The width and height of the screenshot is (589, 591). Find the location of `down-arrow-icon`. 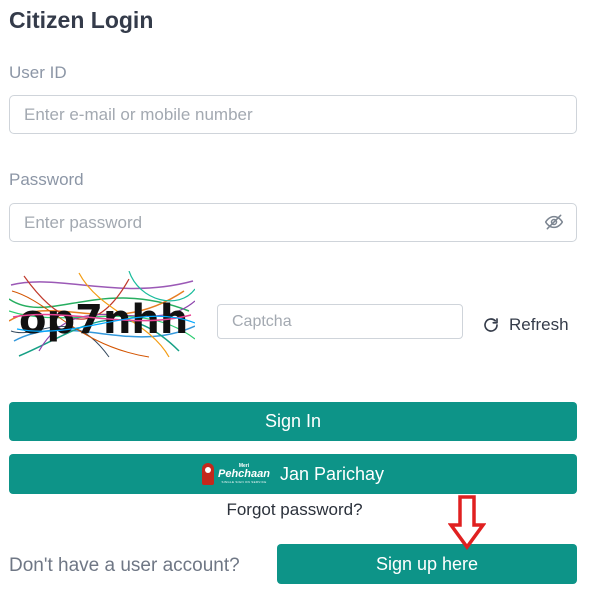

down-arrow-icon is located at coordinates (467, 522).